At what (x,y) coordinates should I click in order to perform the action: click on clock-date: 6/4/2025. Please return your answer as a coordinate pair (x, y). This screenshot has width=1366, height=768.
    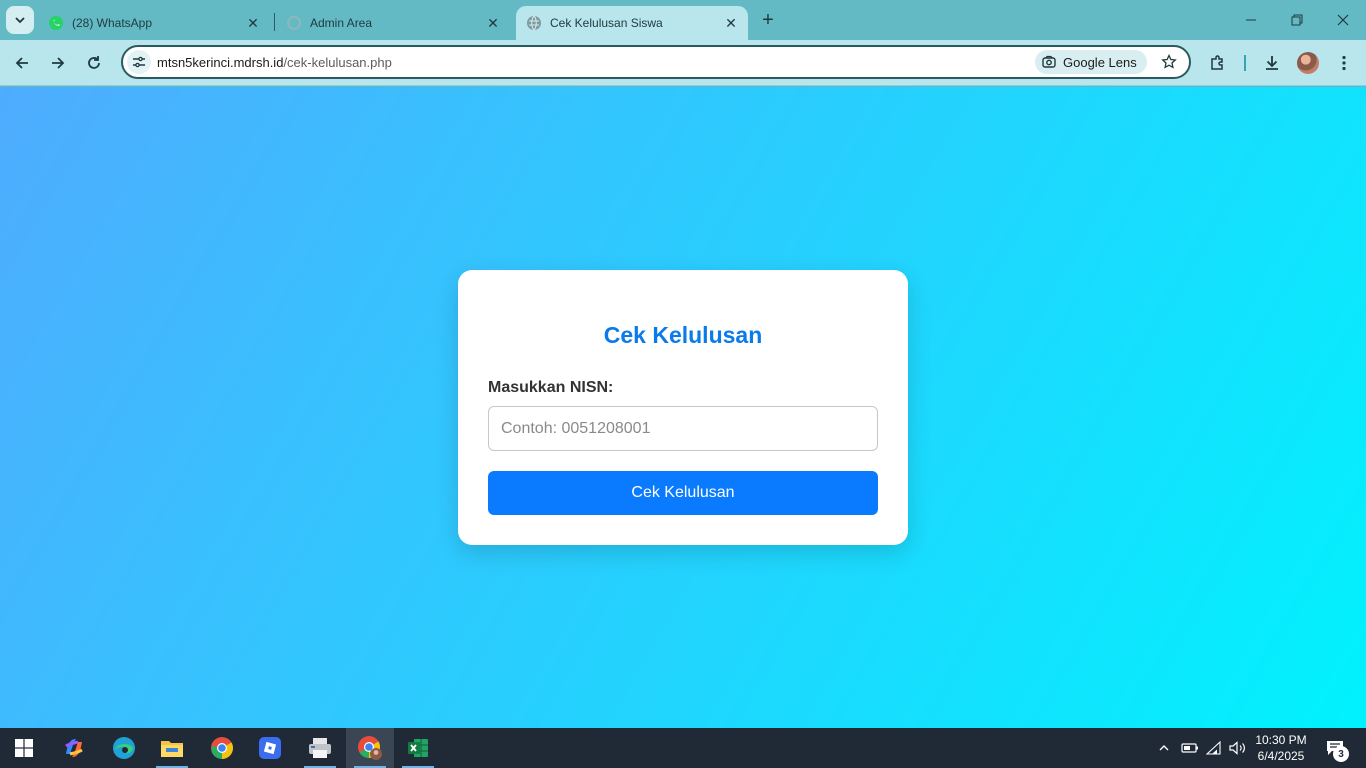
    Looking at the image, I should click on (1281, 756).